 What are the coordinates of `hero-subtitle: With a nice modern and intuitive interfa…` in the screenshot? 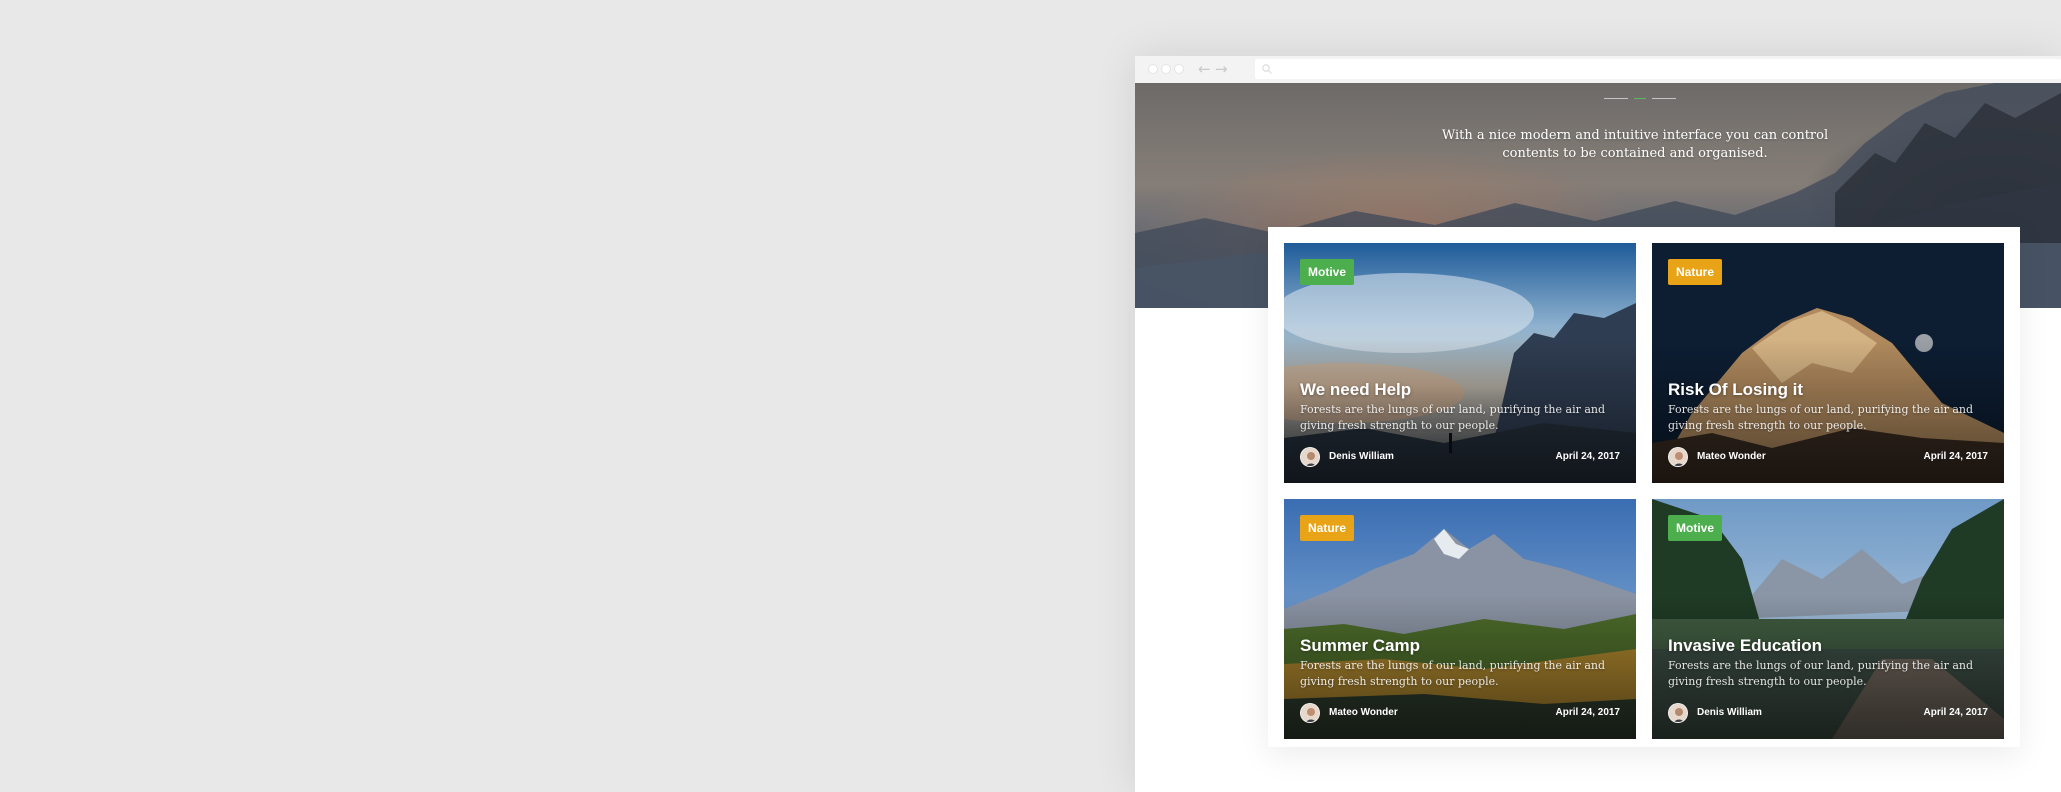 It's located at (1635, 144).